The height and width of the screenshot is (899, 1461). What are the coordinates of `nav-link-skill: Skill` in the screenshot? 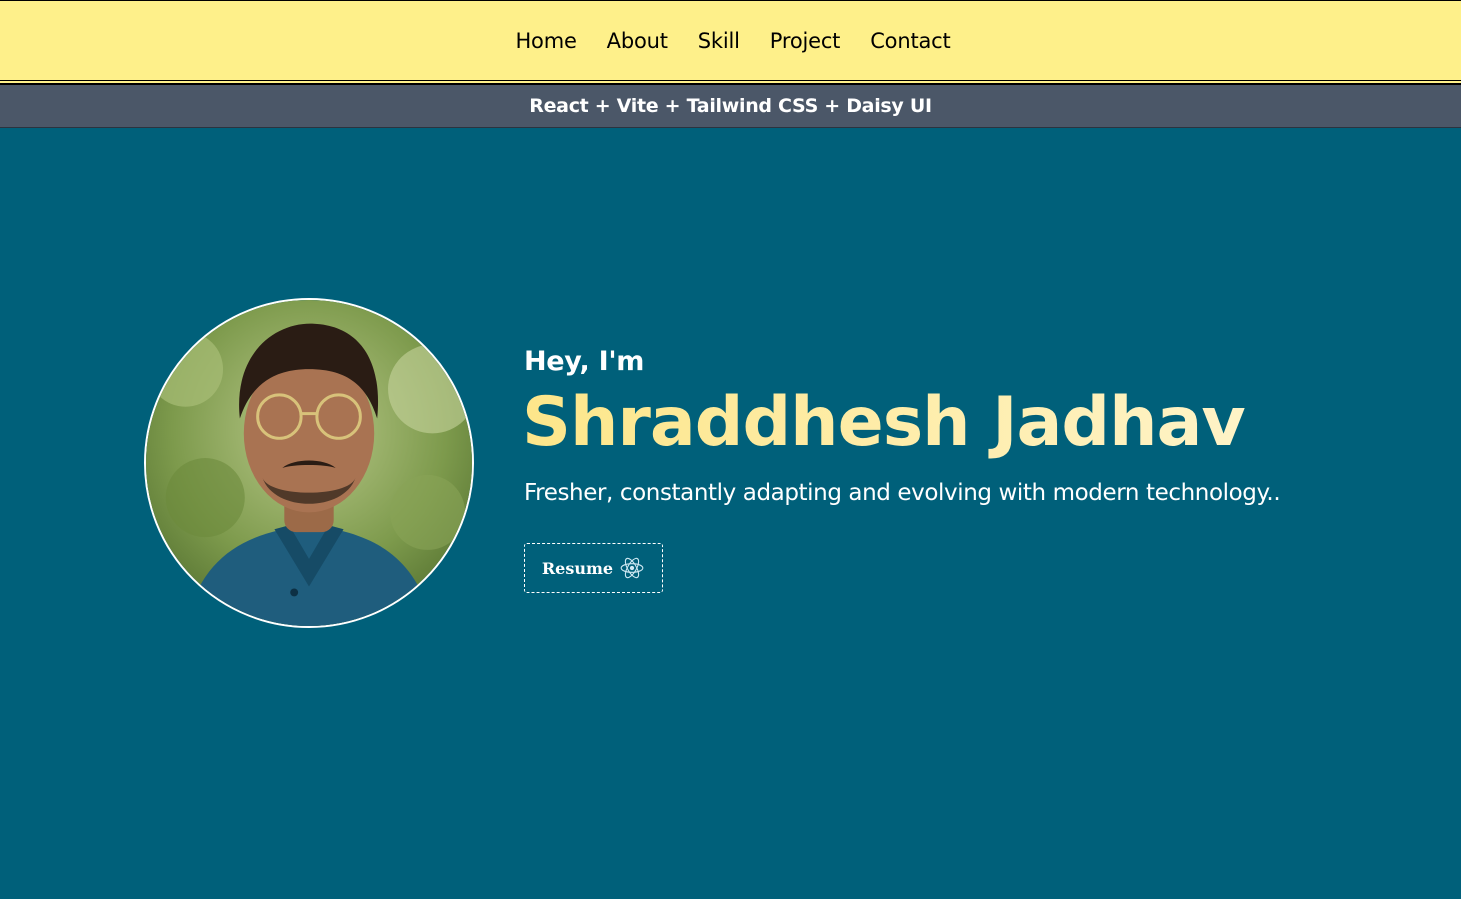 It's located at (719, 41).